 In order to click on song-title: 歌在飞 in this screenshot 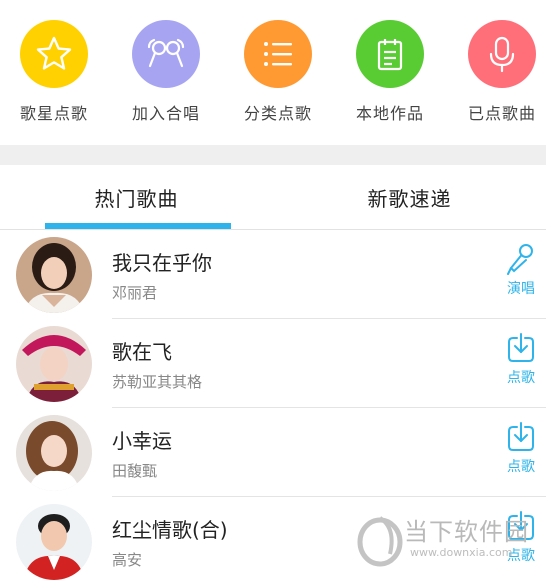, I will do `click(142, 352)`.